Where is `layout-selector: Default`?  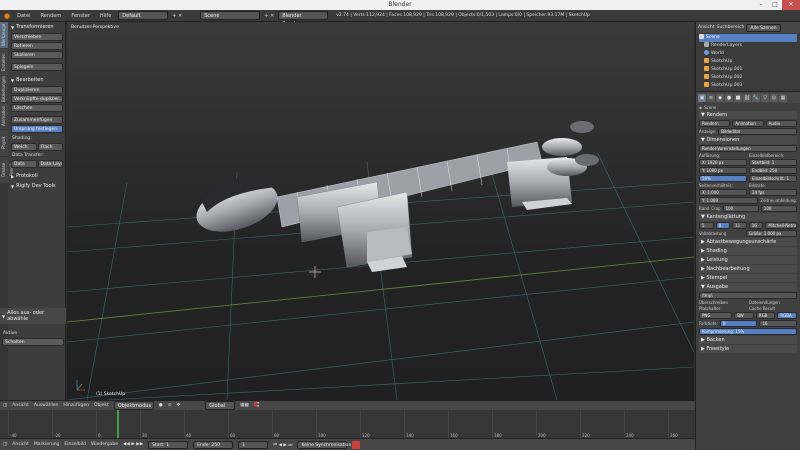 layout-selector: Default is located at coordinates (143, 15).